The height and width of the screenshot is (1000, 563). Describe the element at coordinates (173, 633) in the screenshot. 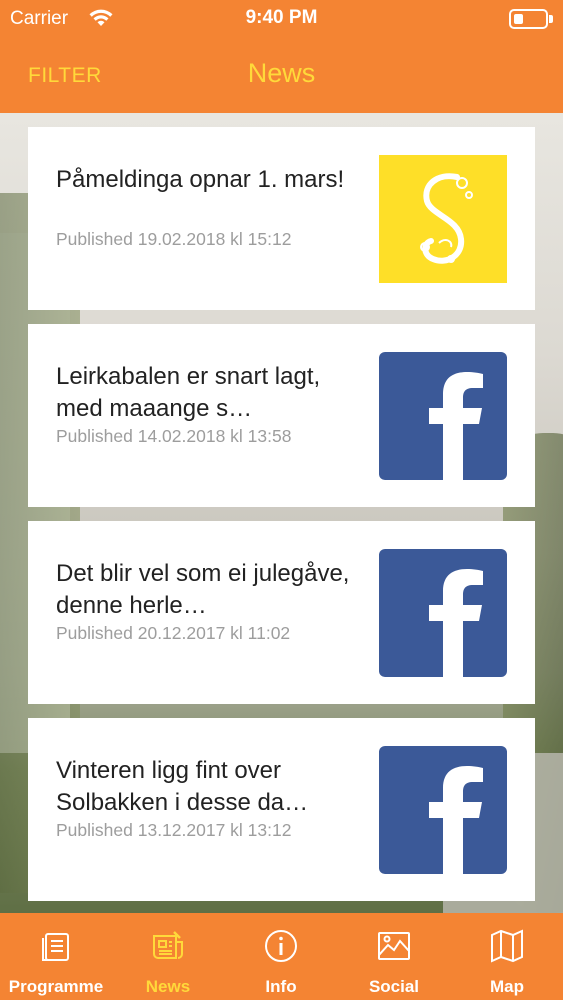

I see `news-published: Published 20.12.2017 kl 11:02` at that location.